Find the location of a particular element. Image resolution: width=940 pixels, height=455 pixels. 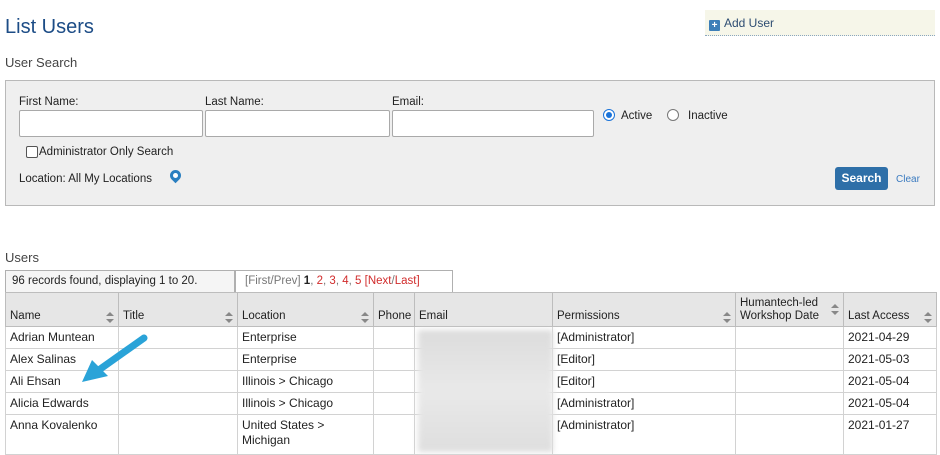

first-name-input is located at coordinates (111, 123).